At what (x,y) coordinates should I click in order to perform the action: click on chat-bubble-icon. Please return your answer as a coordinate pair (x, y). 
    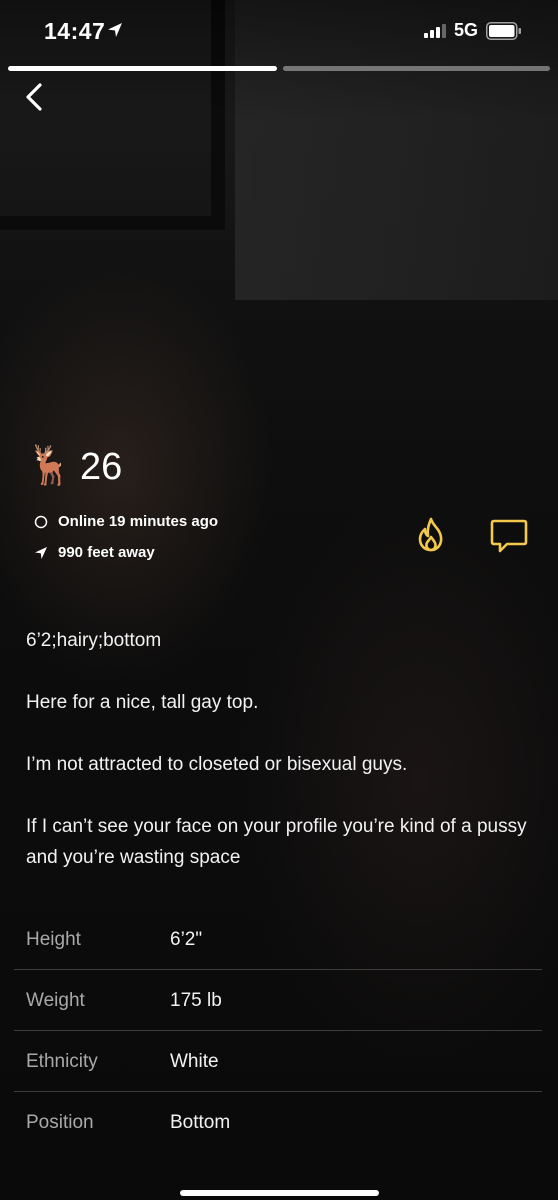
    Looking at the image, I should click on (509, 535).